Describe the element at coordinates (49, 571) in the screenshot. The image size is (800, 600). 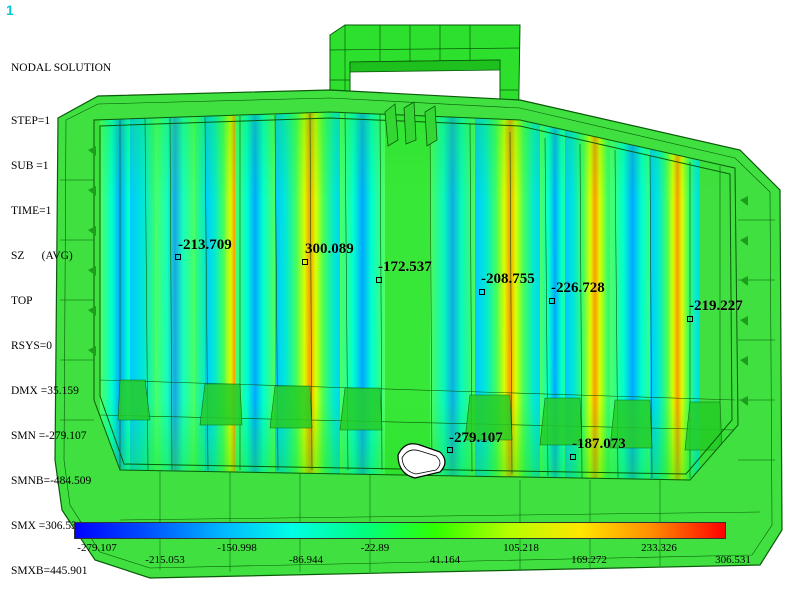
I see `info-smxb: SMXB=445.901` at that location.